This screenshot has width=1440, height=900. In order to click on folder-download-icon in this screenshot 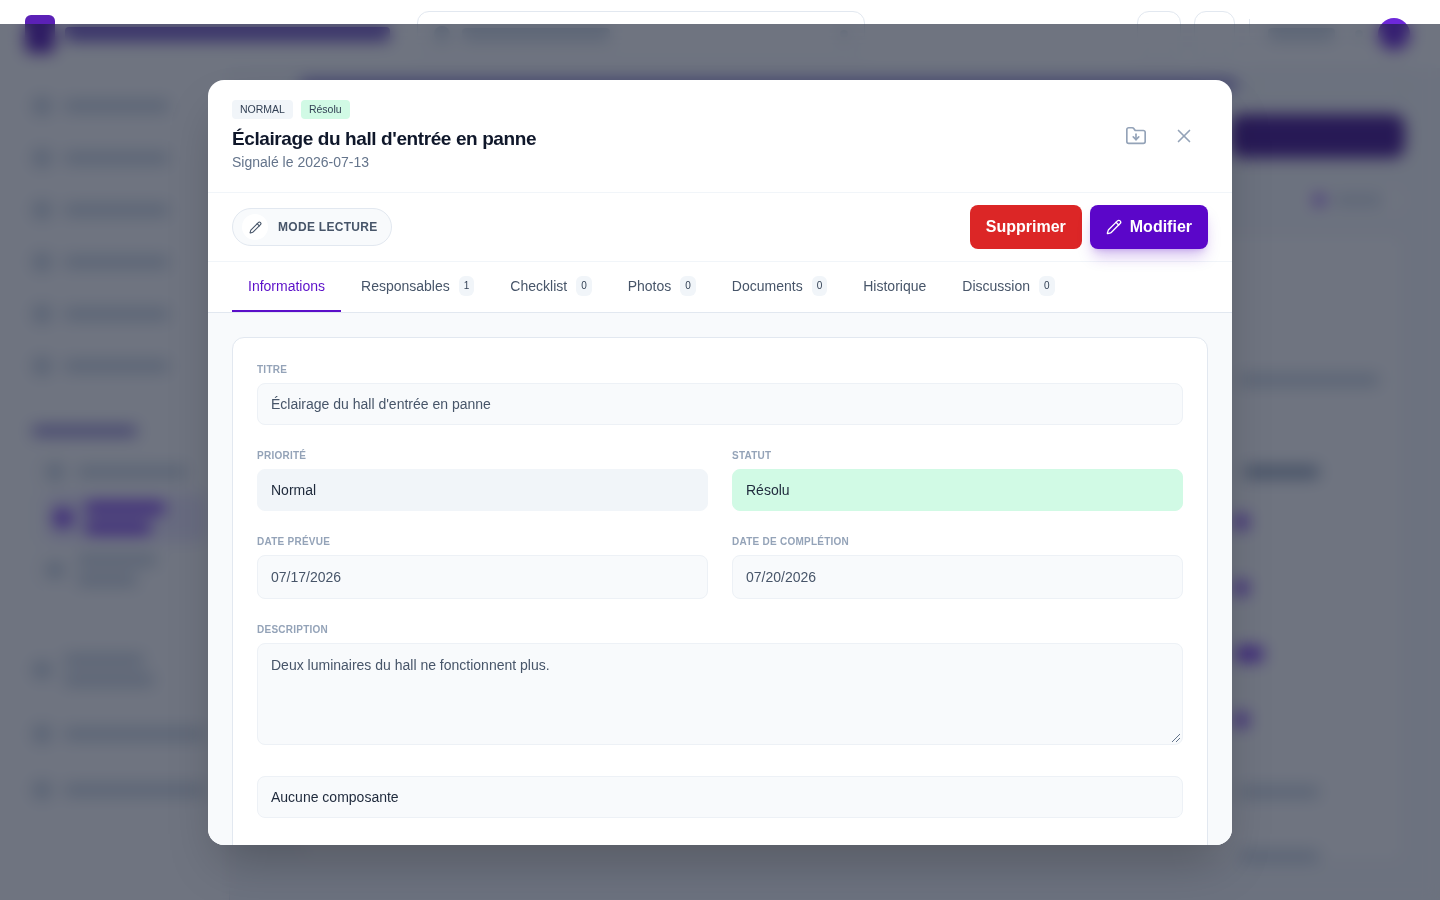, I will do `click(1136, 136)`.